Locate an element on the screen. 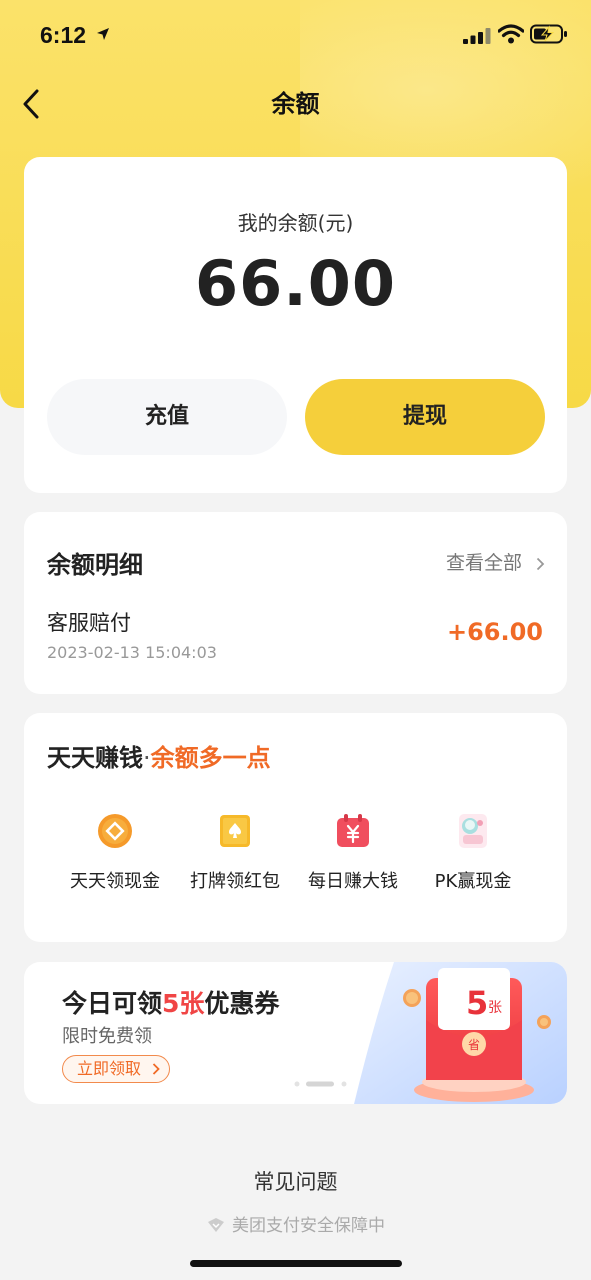 This screenshot has width=591, height=1280. banner-subtitle: 限时免费领 is located at coordinates (107, 1036).